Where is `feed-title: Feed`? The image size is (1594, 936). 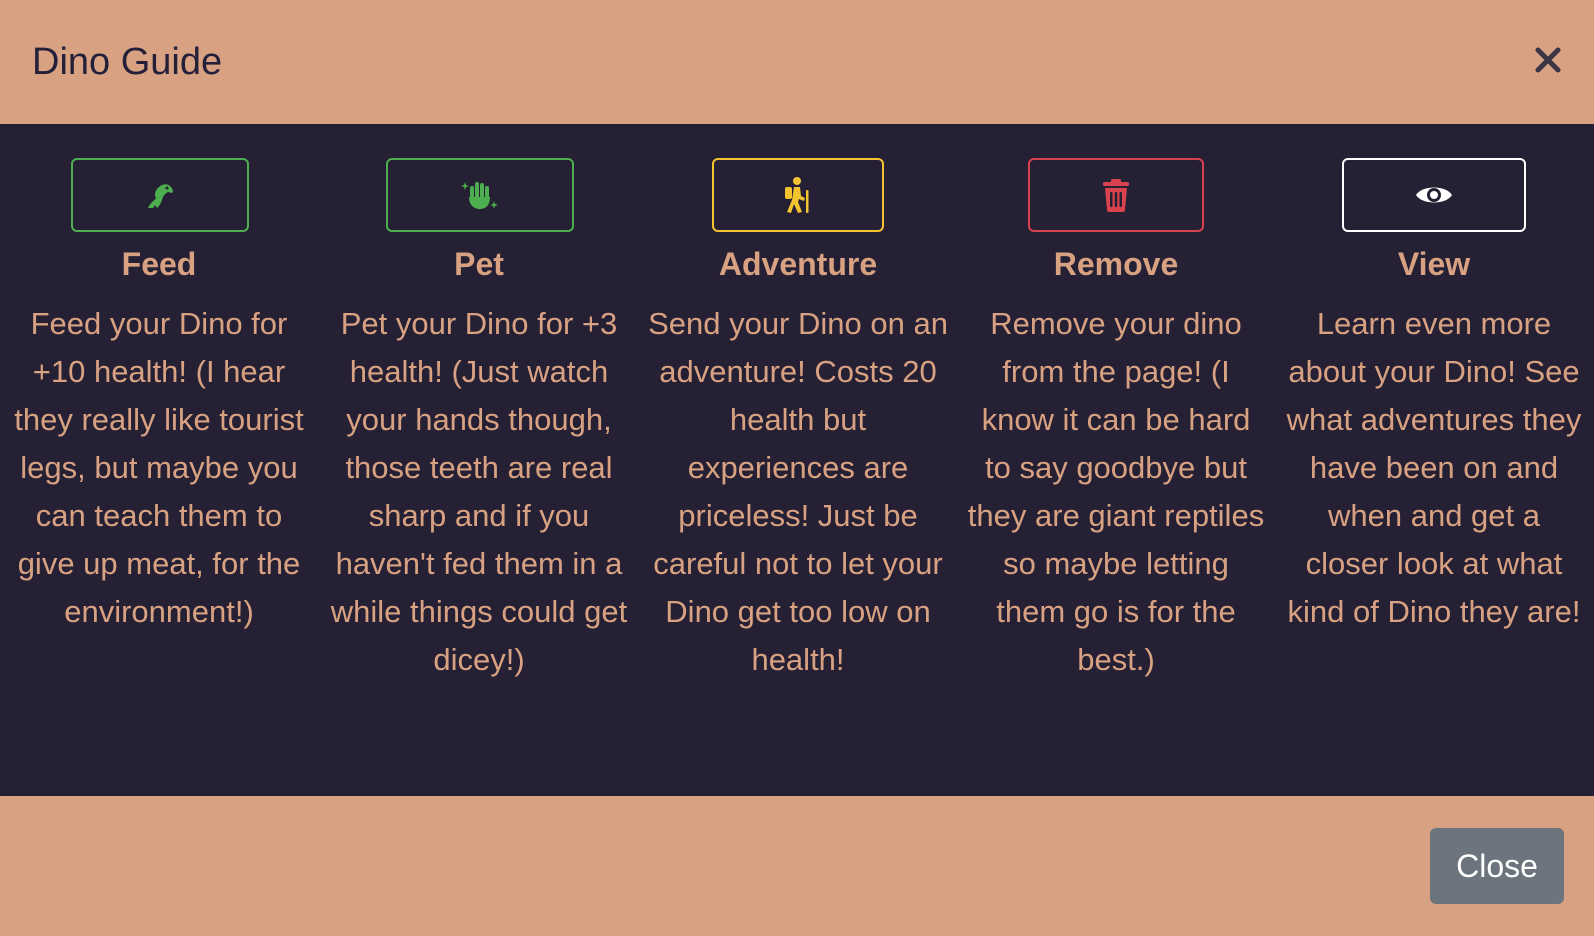
feed-title: Feed is located at coordinates (159, 264).